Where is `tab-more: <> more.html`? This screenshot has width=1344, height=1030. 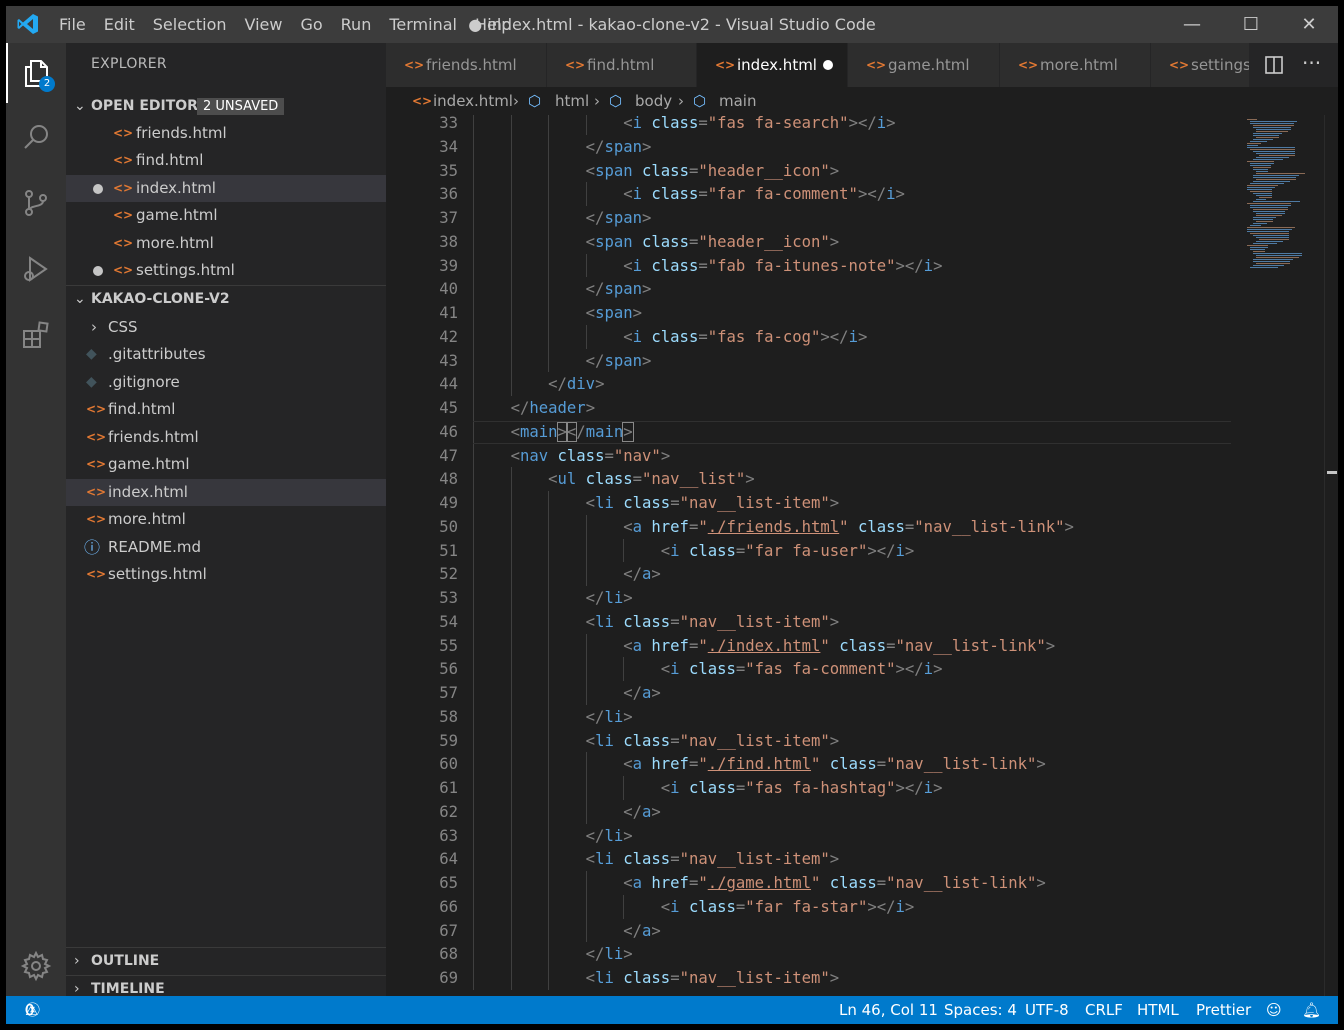 tab-more: <> more.html is located at coordinates (1075, 65).